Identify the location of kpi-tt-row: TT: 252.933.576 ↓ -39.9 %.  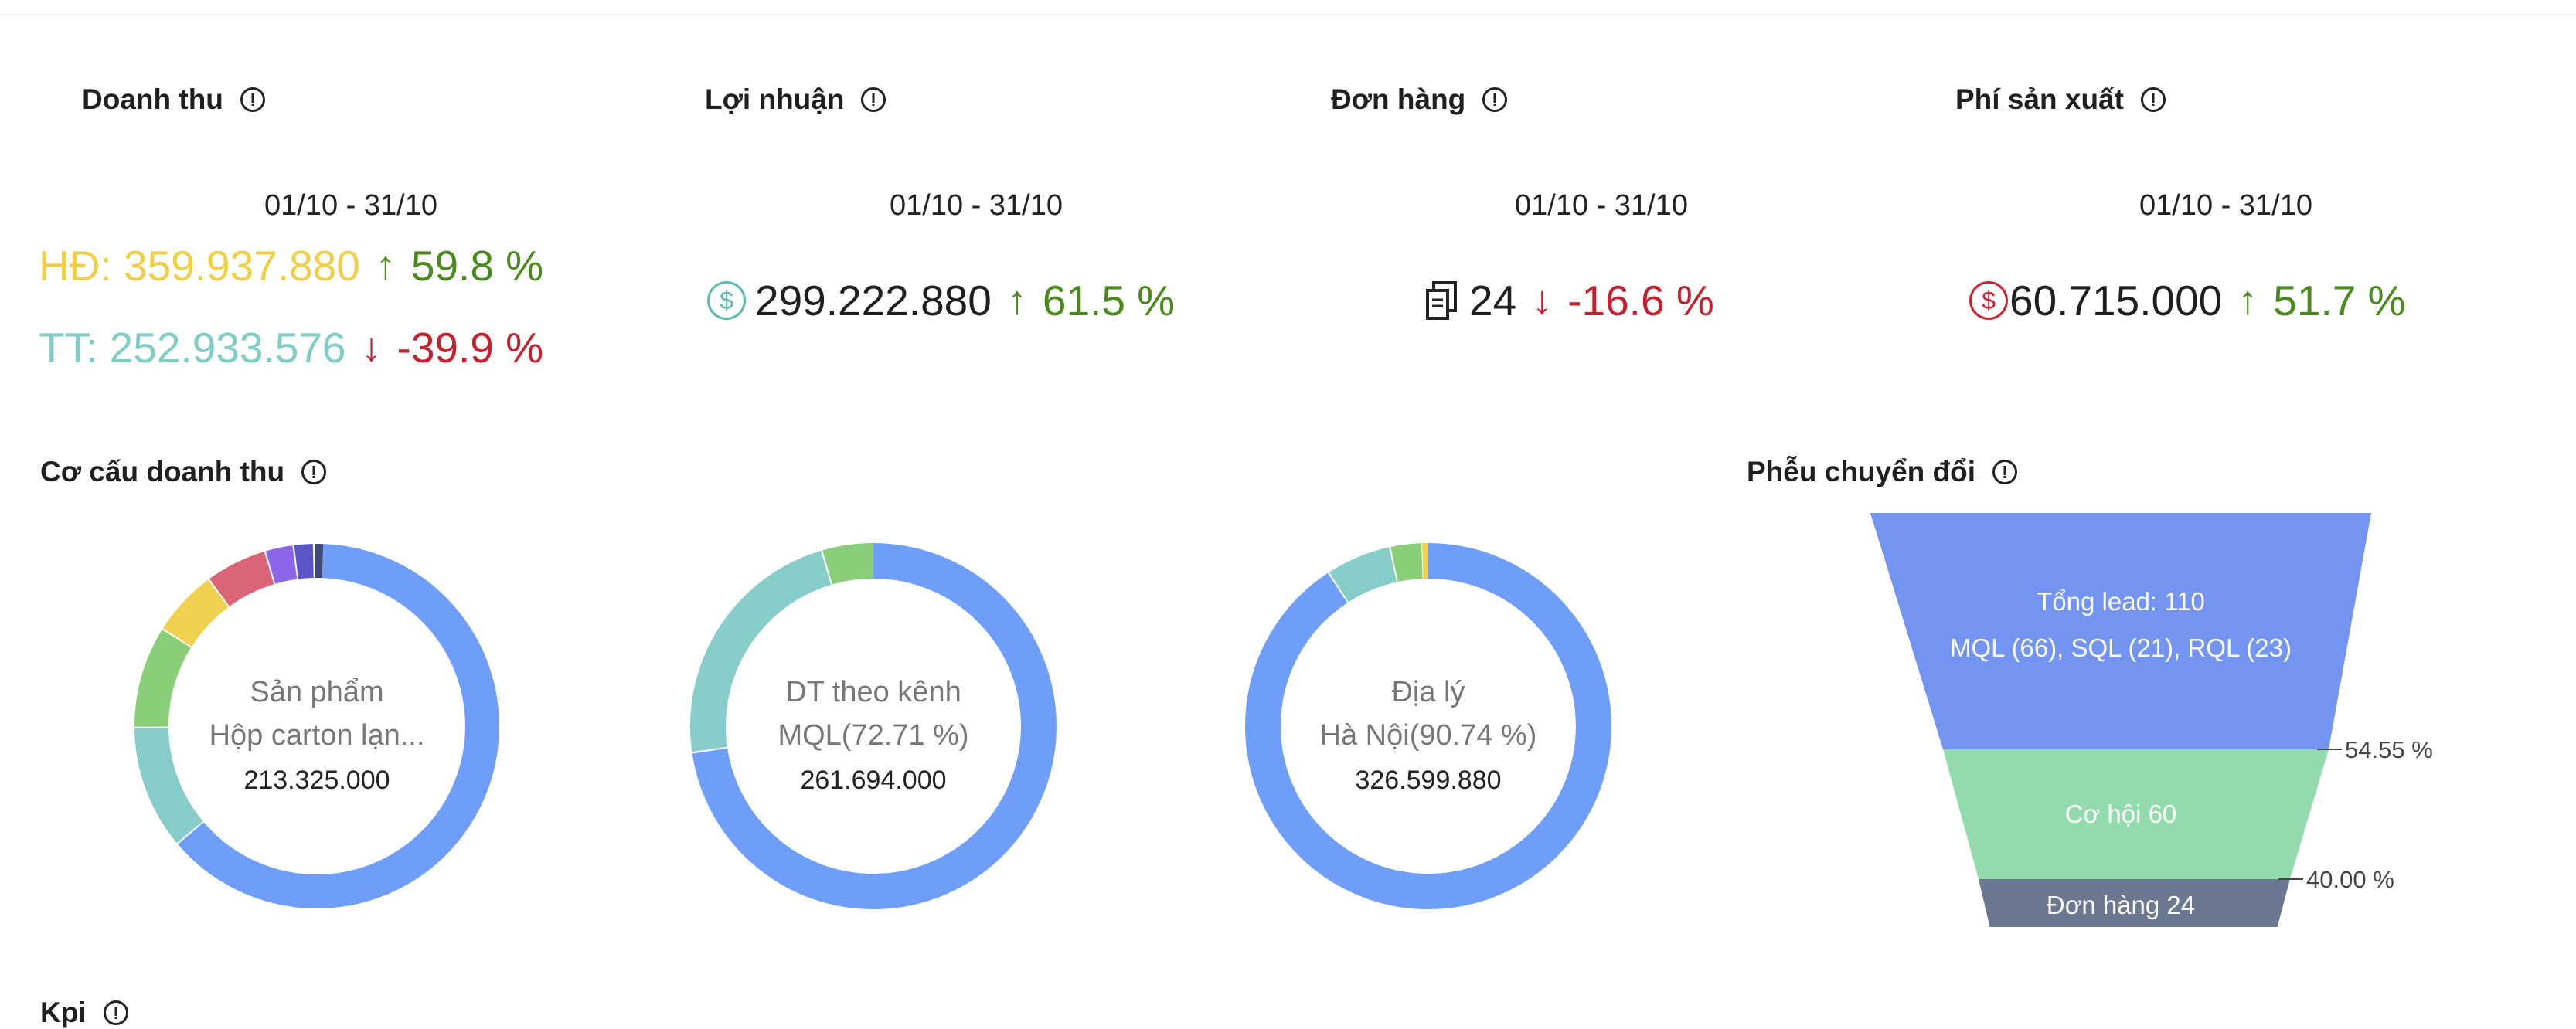
(291, 347).